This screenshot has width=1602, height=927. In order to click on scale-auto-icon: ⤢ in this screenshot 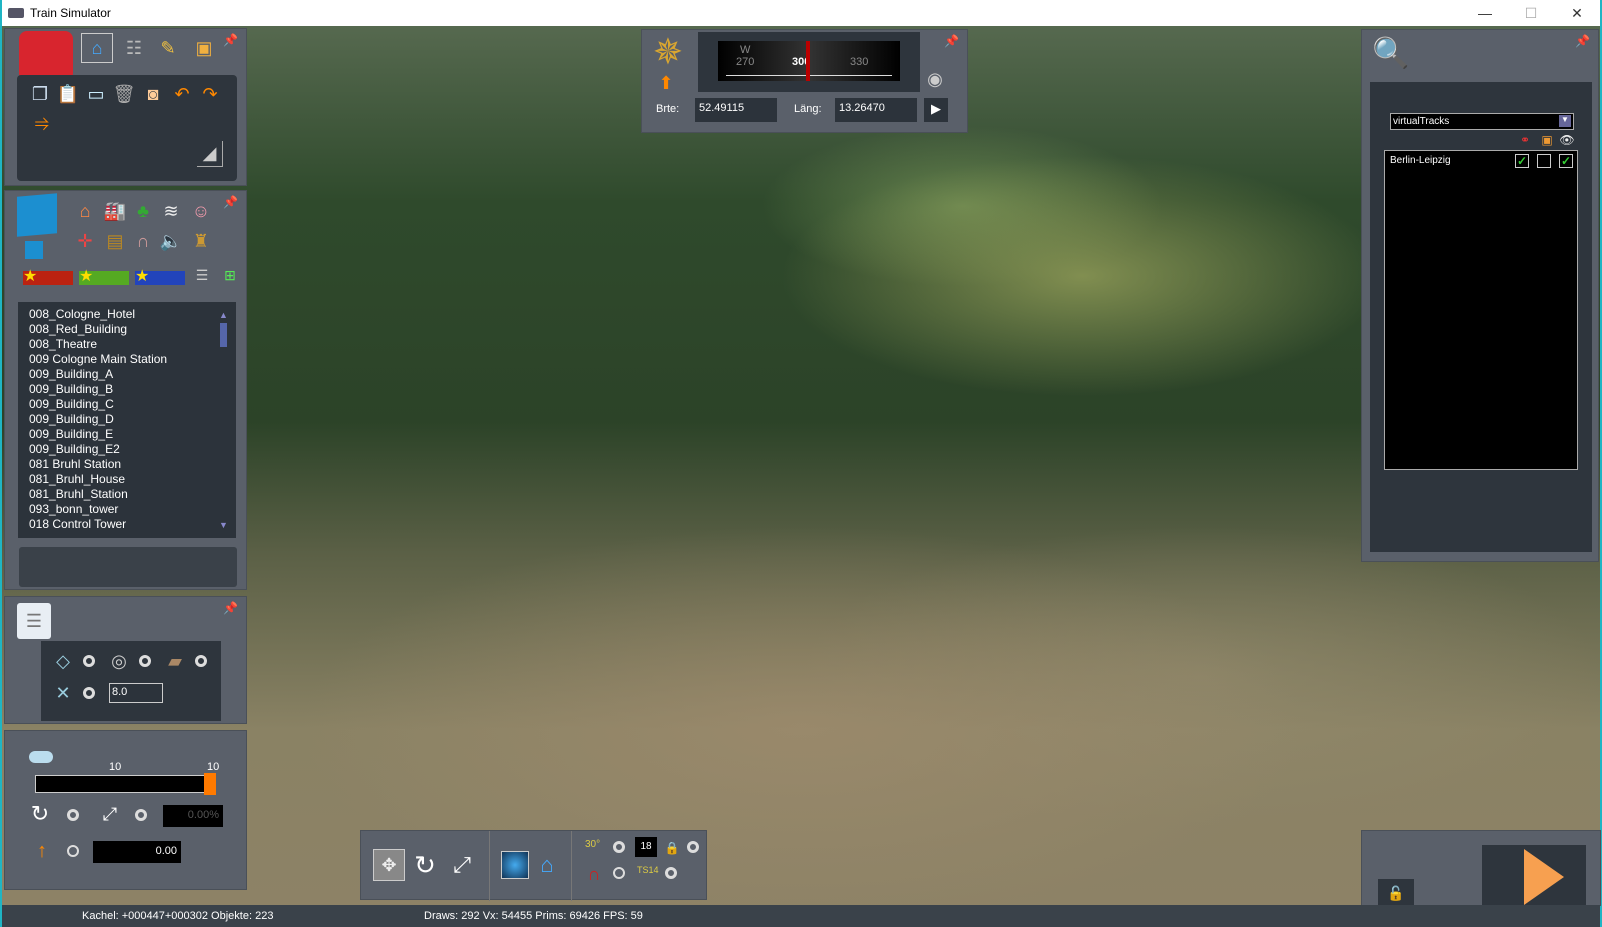, I will do `click(110, 814)`.